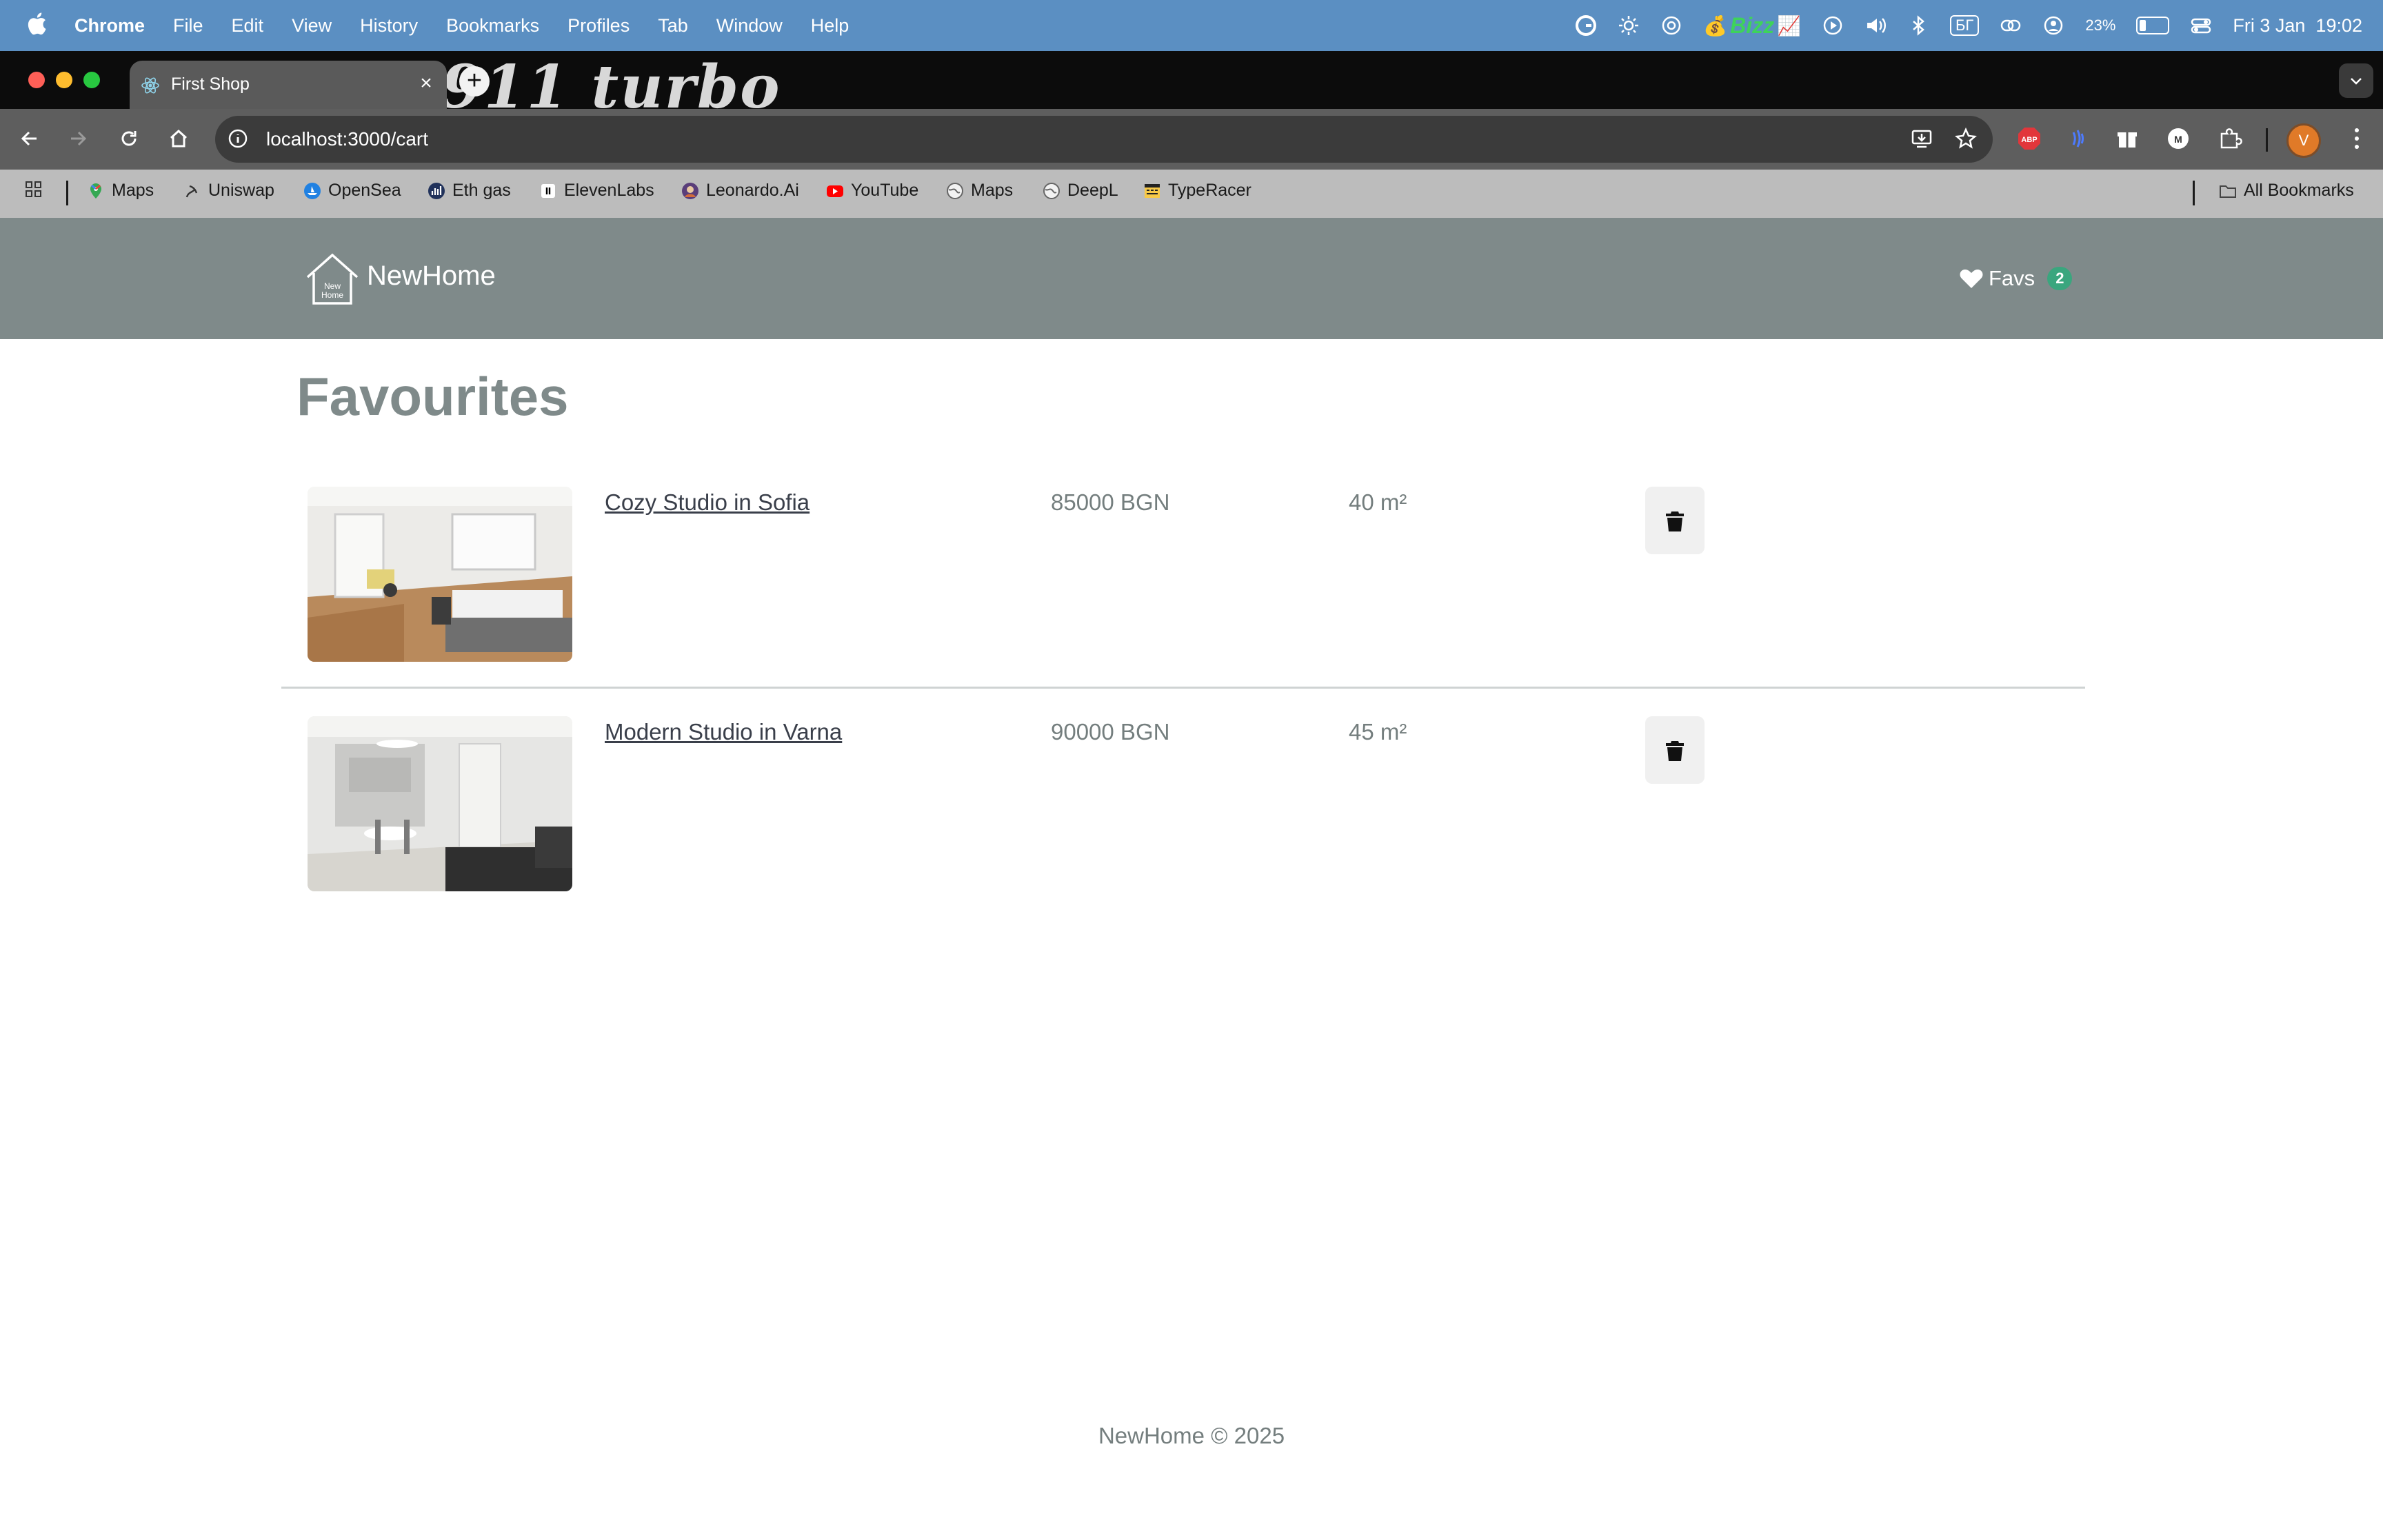  I want to click on bookmark-uniswap: Uniswap, so click(228, 191).